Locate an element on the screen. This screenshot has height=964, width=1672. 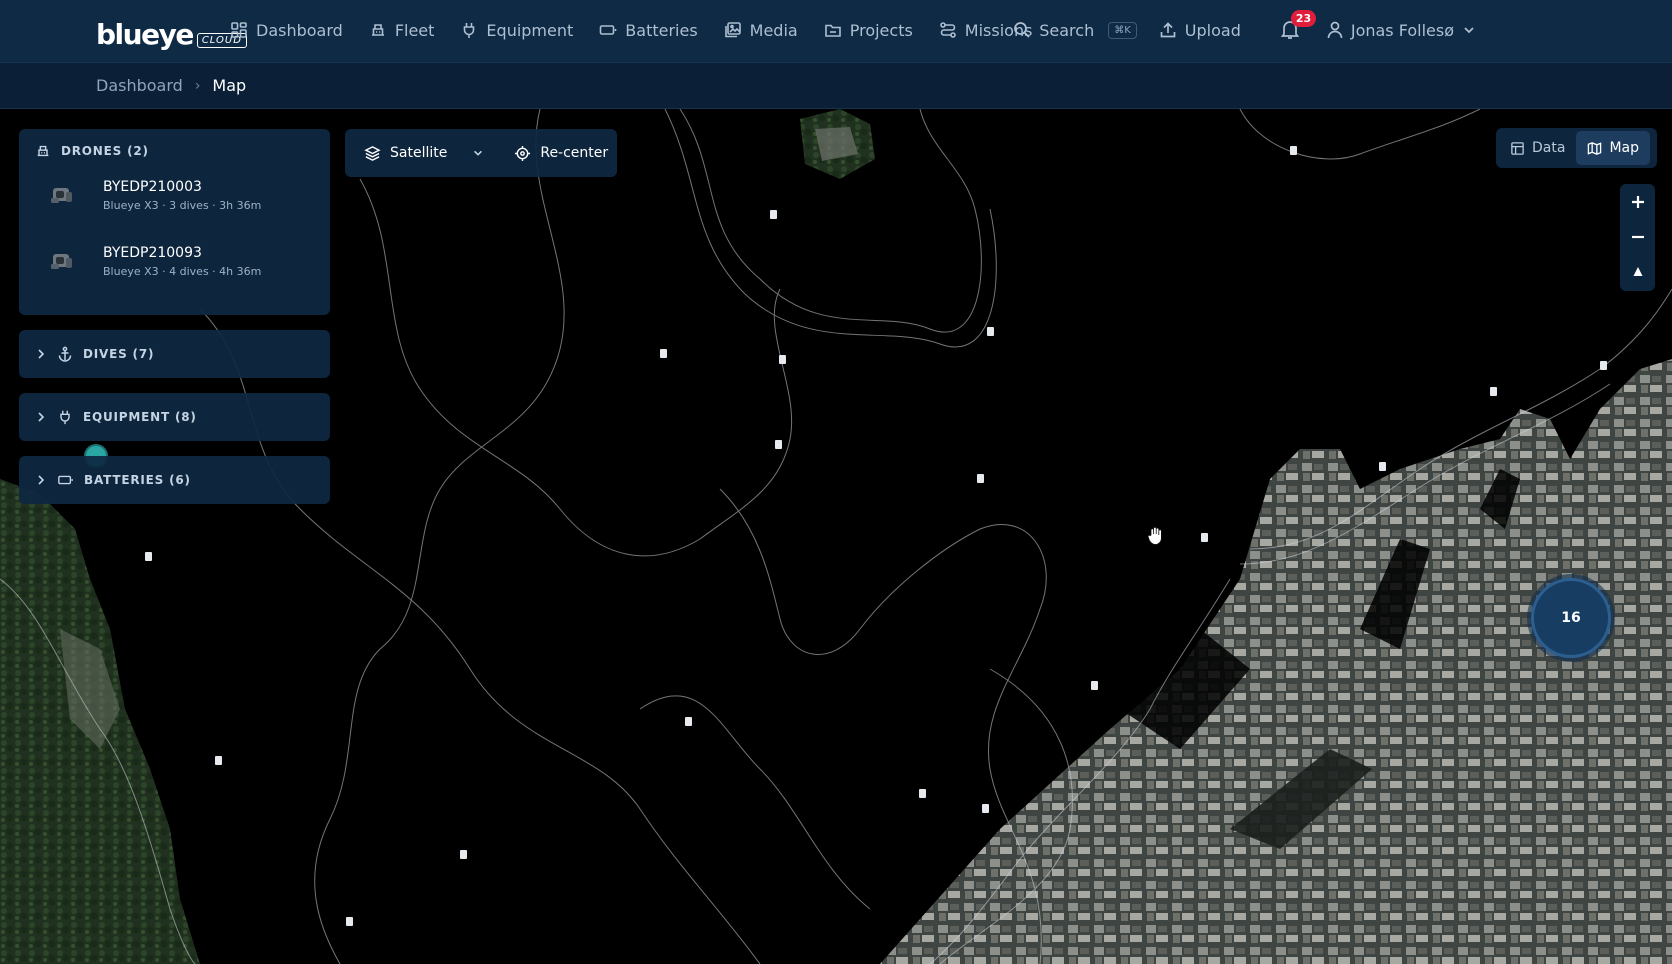
notifications-button: 23 is located at coordinates (1298, 26).